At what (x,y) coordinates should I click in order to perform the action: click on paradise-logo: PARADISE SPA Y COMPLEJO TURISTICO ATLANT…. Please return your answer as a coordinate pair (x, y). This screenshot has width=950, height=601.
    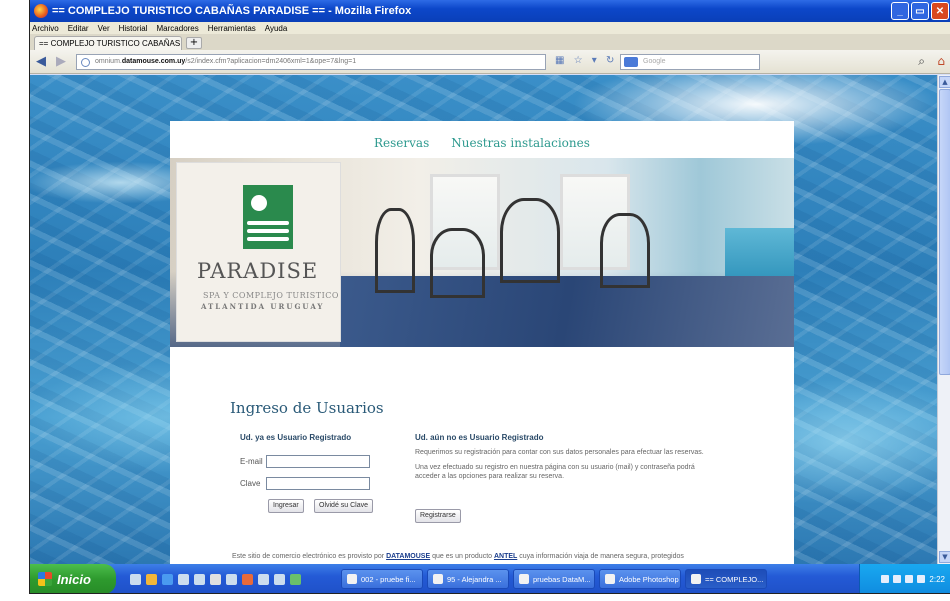
    Looking at the image, I should click on (258, 252).